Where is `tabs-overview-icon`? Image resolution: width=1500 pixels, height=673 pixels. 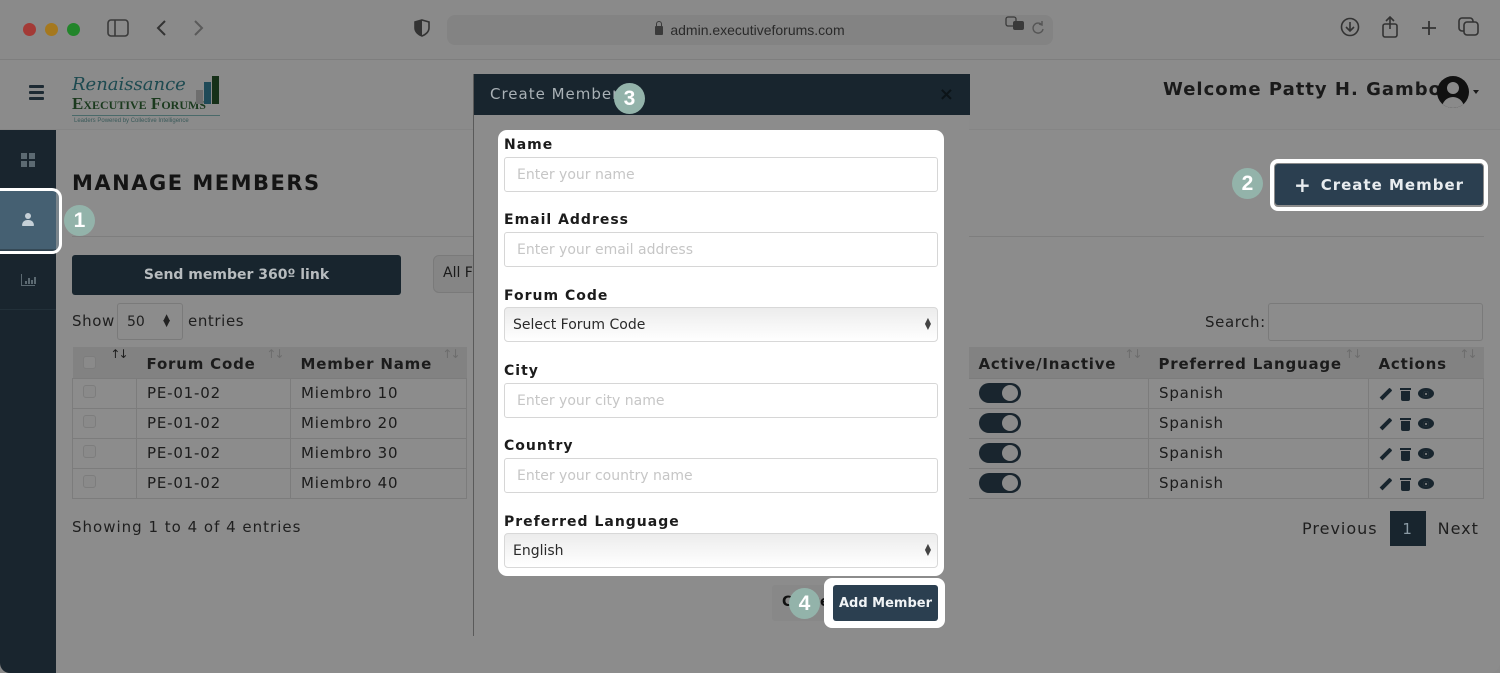
tabs-overview-icon is located at coordinates (1469, 30).